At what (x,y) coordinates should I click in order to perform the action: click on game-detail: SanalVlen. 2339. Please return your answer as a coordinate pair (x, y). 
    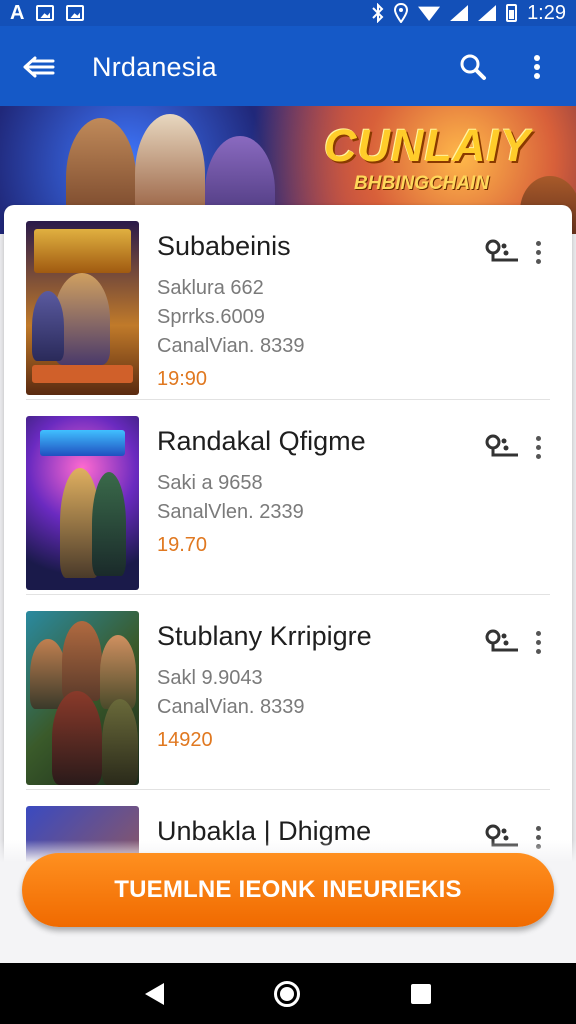
    Looking at the image, I should click on (230, 512).